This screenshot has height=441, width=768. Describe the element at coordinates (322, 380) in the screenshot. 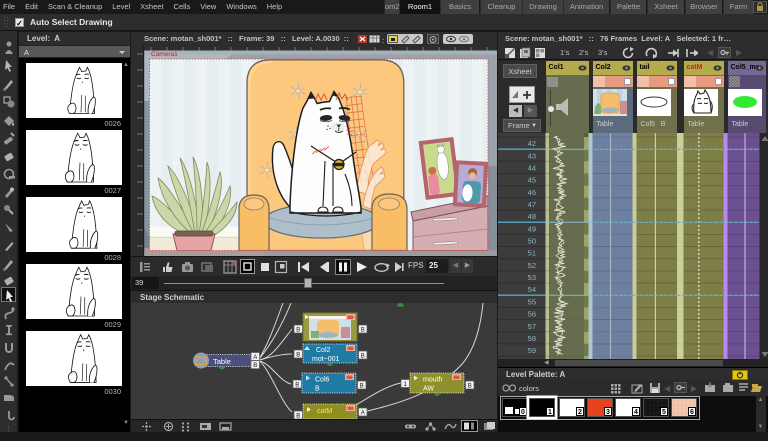

I see `svg-text: Col6` at that location.